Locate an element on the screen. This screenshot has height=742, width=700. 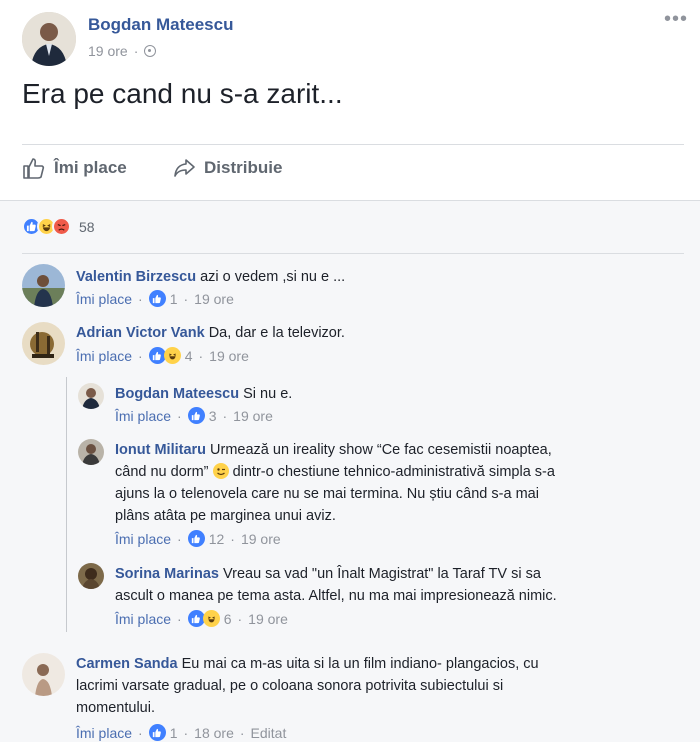
comment-like-count: 3 is located at coordinates (213, 416).